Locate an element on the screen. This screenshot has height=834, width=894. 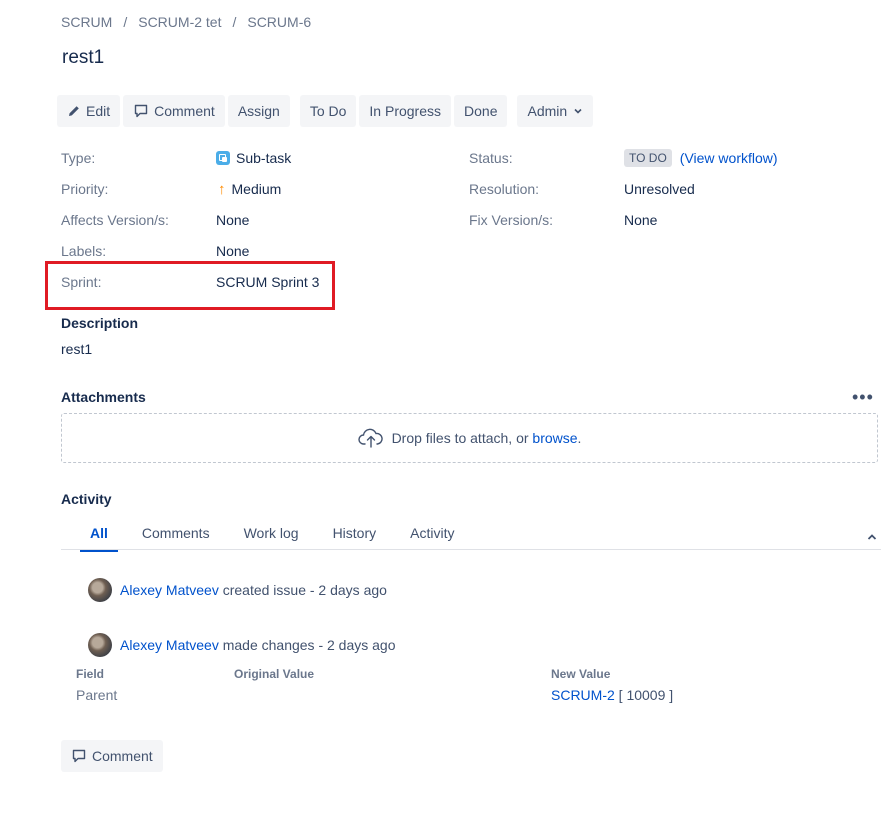
tab-activity: Activity is located at coordinates (432, 535).